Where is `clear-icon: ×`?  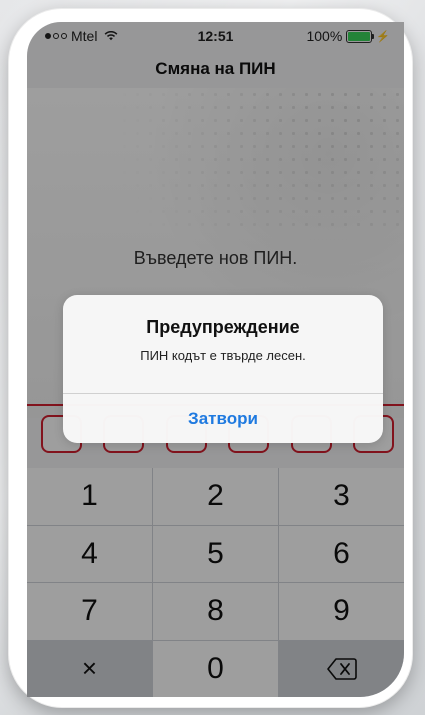
clear-icon: × is located at coordinates (89, 668).